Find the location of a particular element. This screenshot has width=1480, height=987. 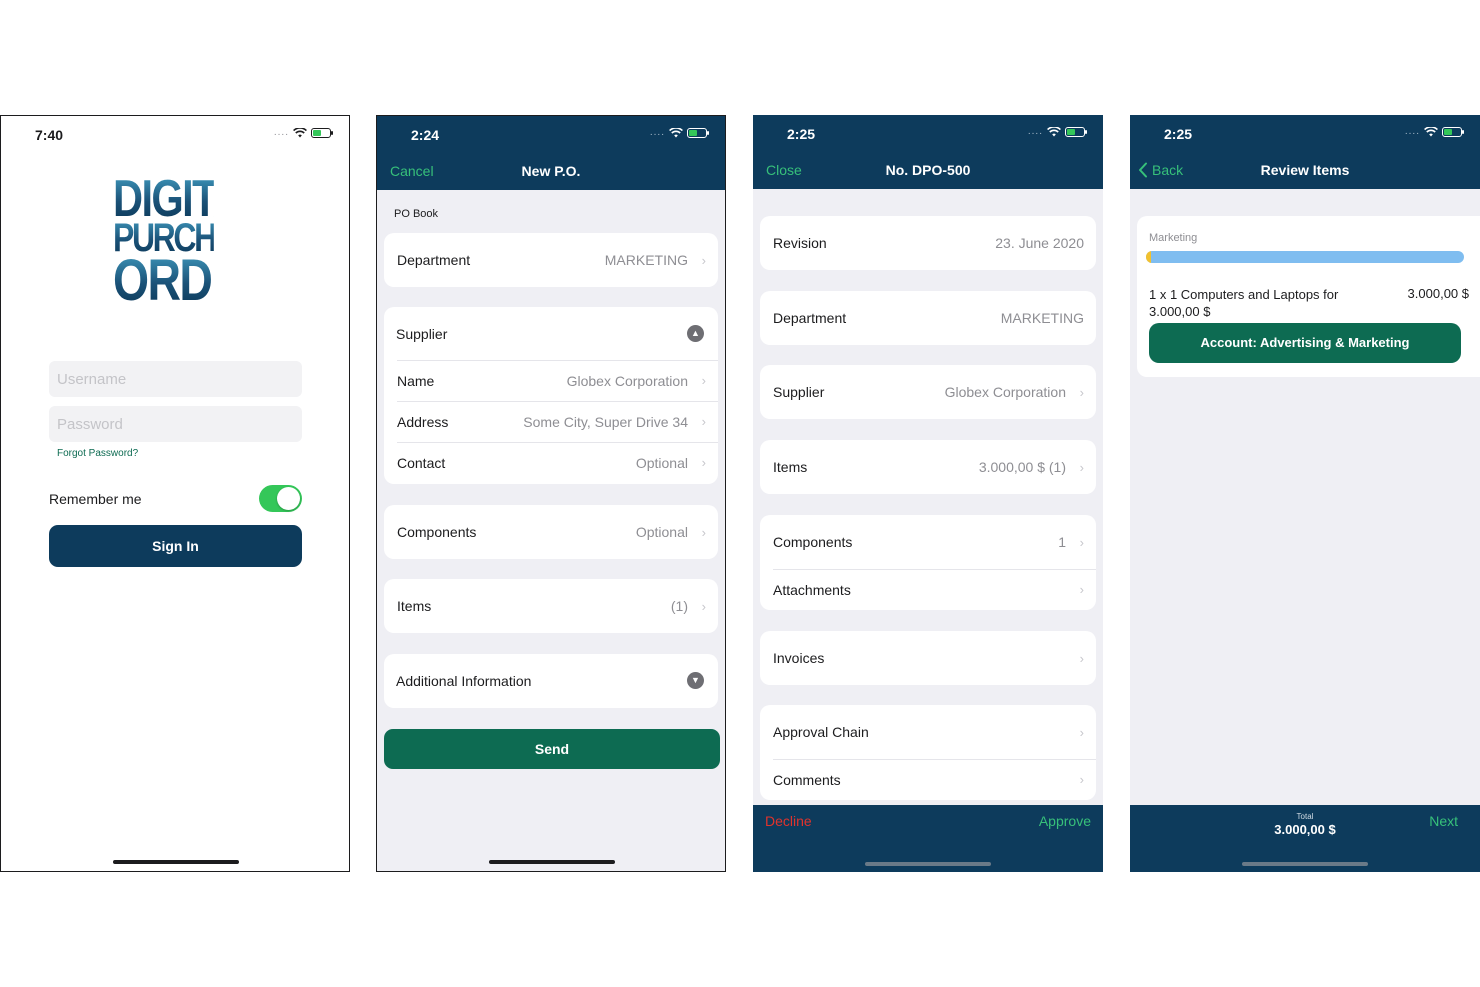

department-label: Marketing is located at coordinates (1173, 238).